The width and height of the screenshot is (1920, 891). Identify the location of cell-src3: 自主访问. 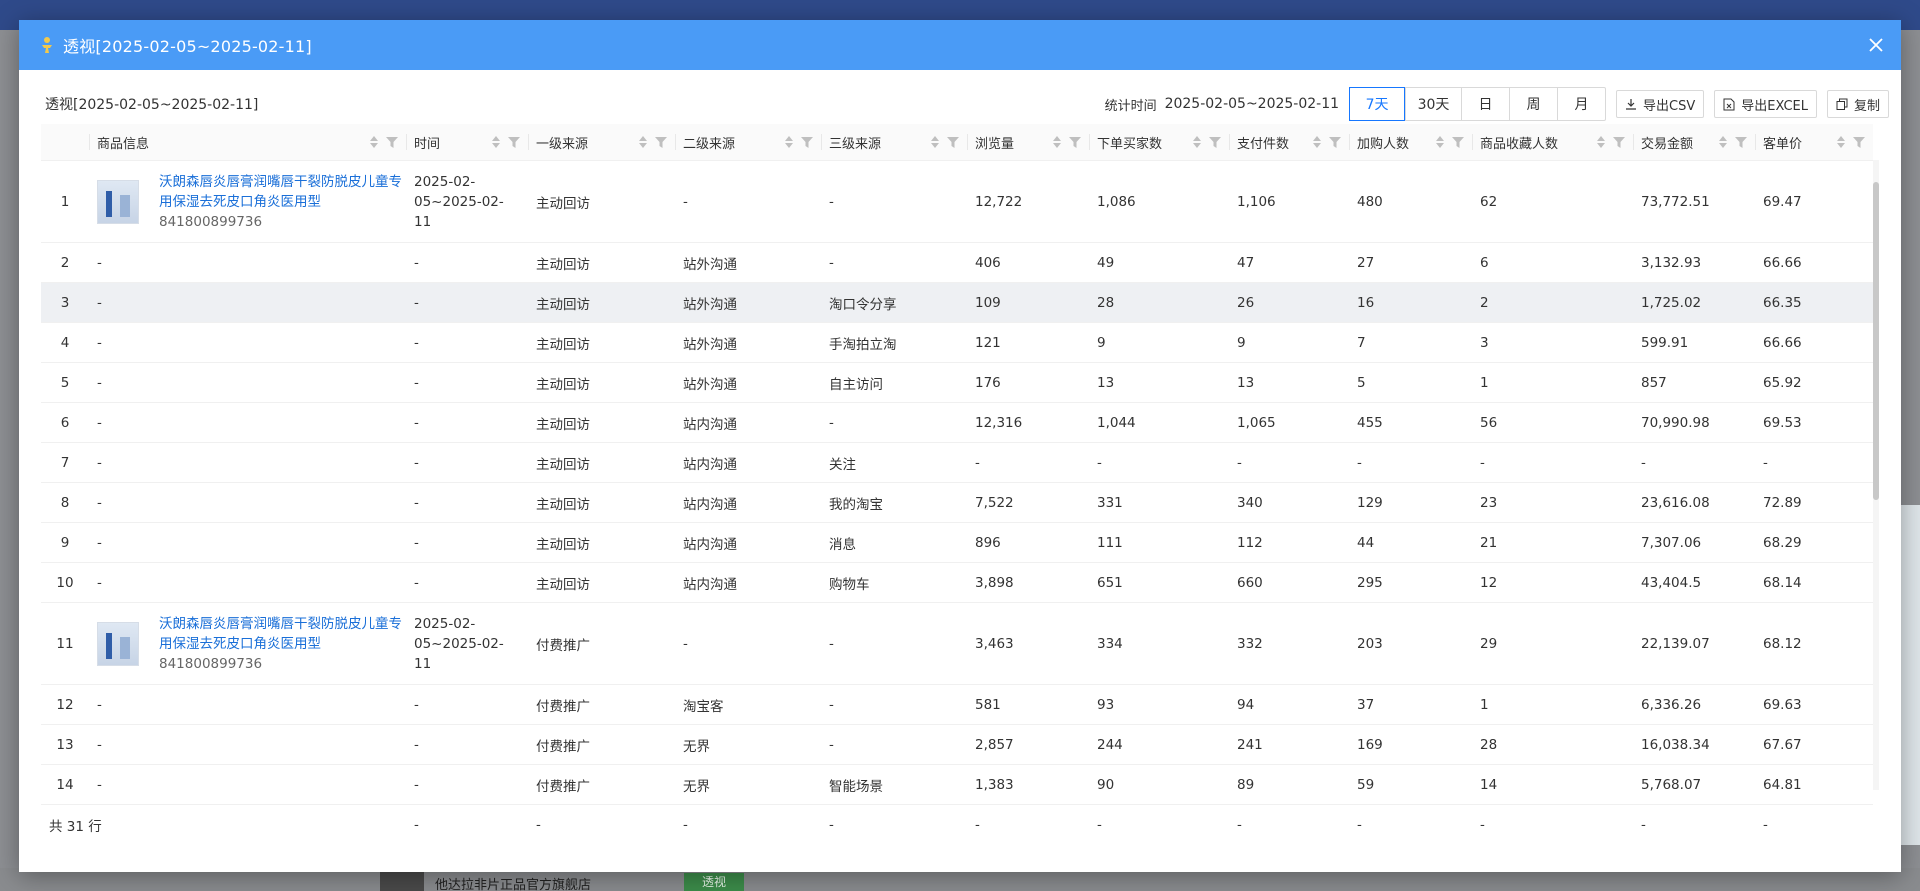
(894, 382).